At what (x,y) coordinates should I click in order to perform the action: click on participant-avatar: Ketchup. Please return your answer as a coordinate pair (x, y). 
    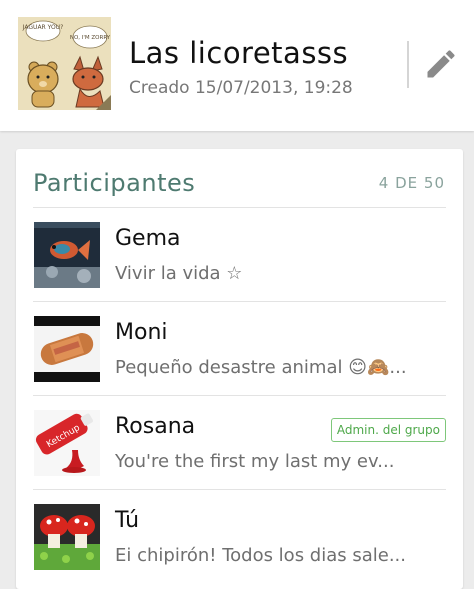
    Looking at the image, I should click on (67, 443).